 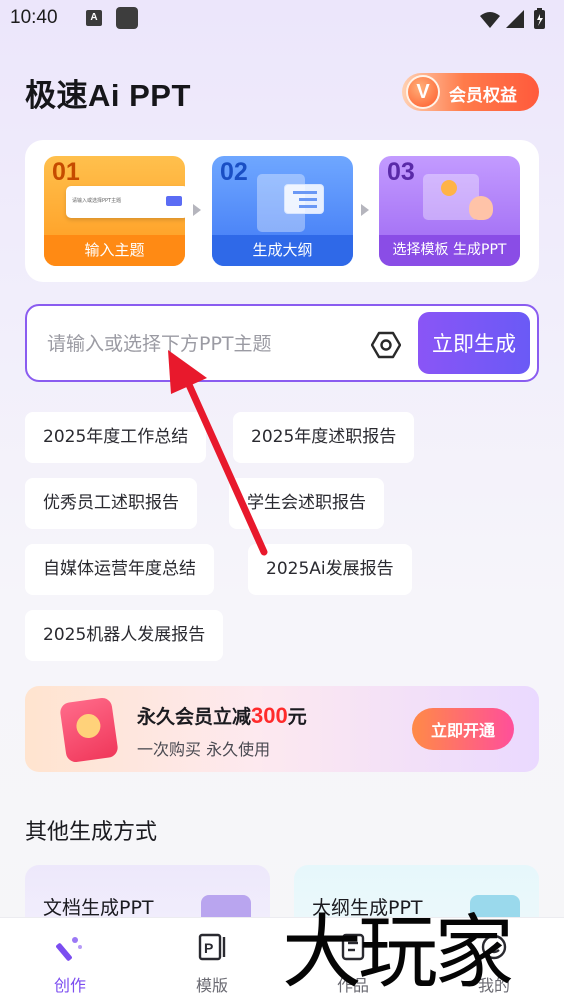 What do you see at coordinates (114, 250) in the screenshot?
I see `step-label: 输入主题` at bounding box center [114, 250].